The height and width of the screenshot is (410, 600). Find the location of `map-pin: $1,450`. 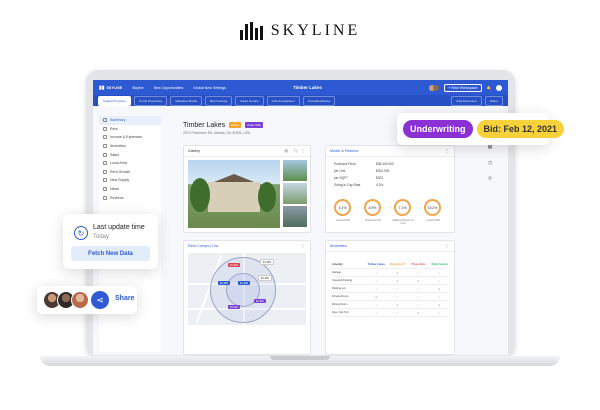

map-pin: $1,450 is located at coordinates (265, 278).